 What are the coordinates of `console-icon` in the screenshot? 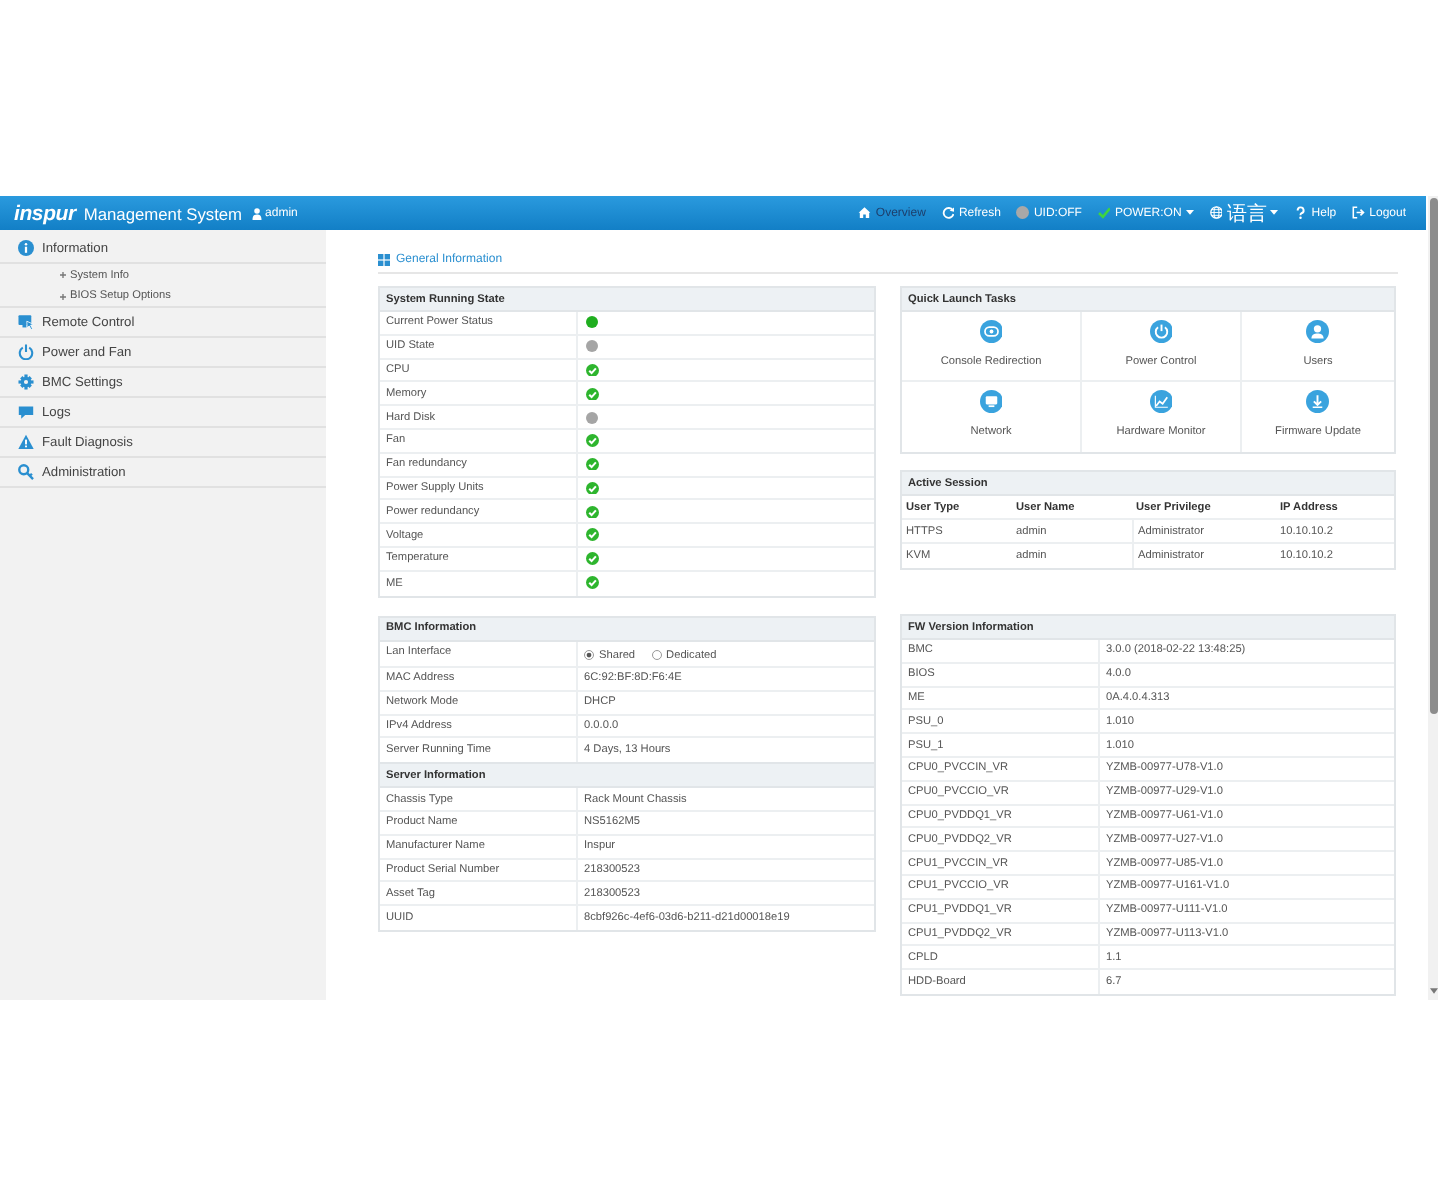 It's located at (991, 331).